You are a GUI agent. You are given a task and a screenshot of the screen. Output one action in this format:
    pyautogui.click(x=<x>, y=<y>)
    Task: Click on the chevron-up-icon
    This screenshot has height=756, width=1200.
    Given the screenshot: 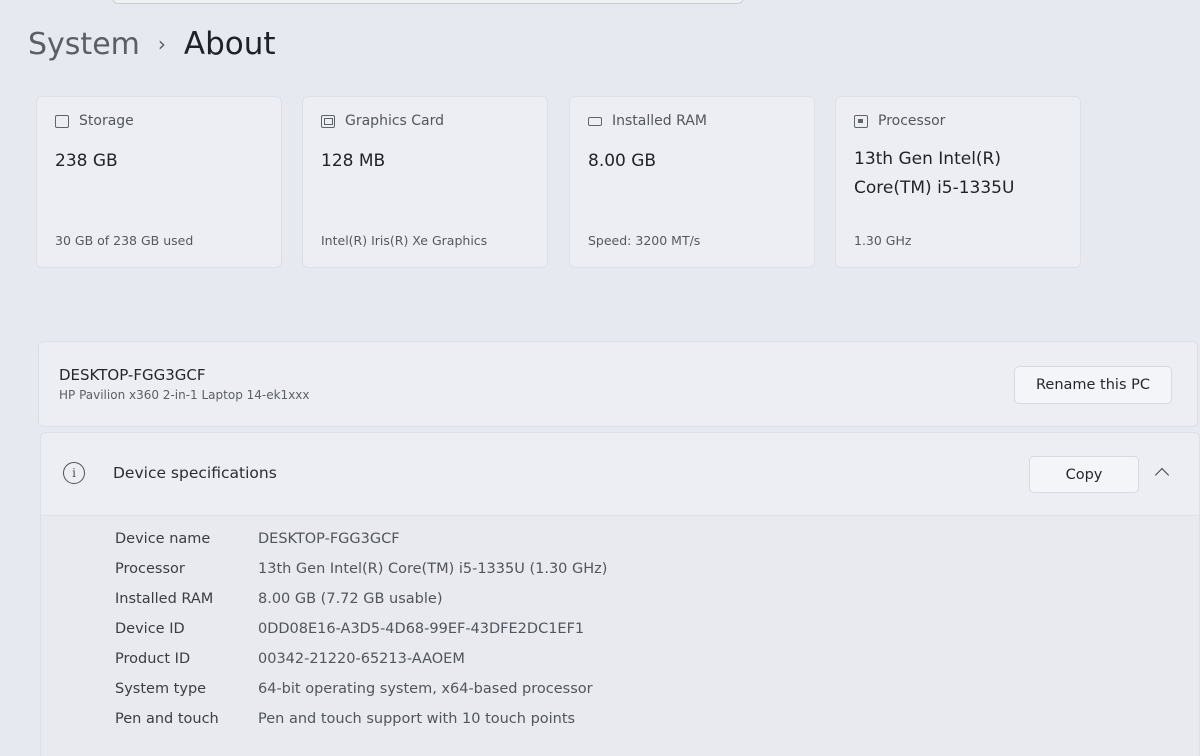 What is the action you would take?
    pyautogui.click(x=1162, y=475)
    